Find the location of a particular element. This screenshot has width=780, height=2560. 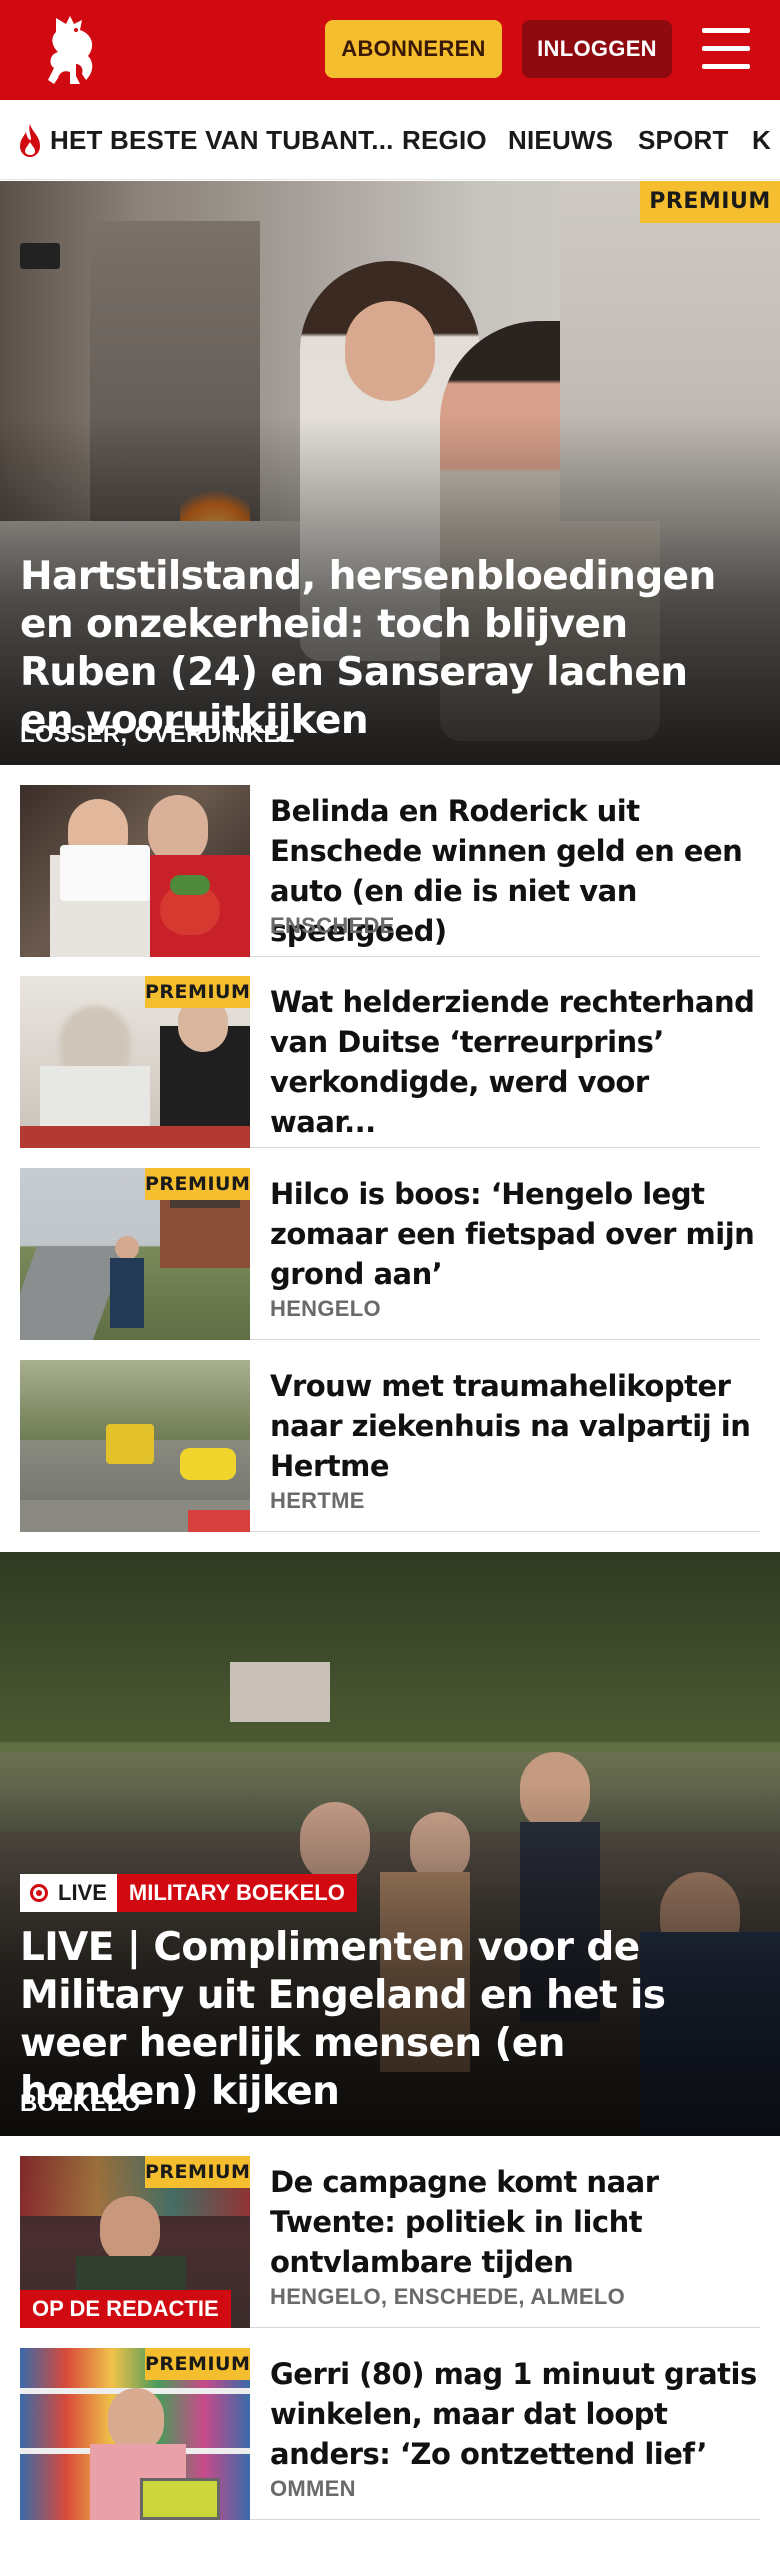

live-location: BOEKELO is located at coordinates (80, 2103).